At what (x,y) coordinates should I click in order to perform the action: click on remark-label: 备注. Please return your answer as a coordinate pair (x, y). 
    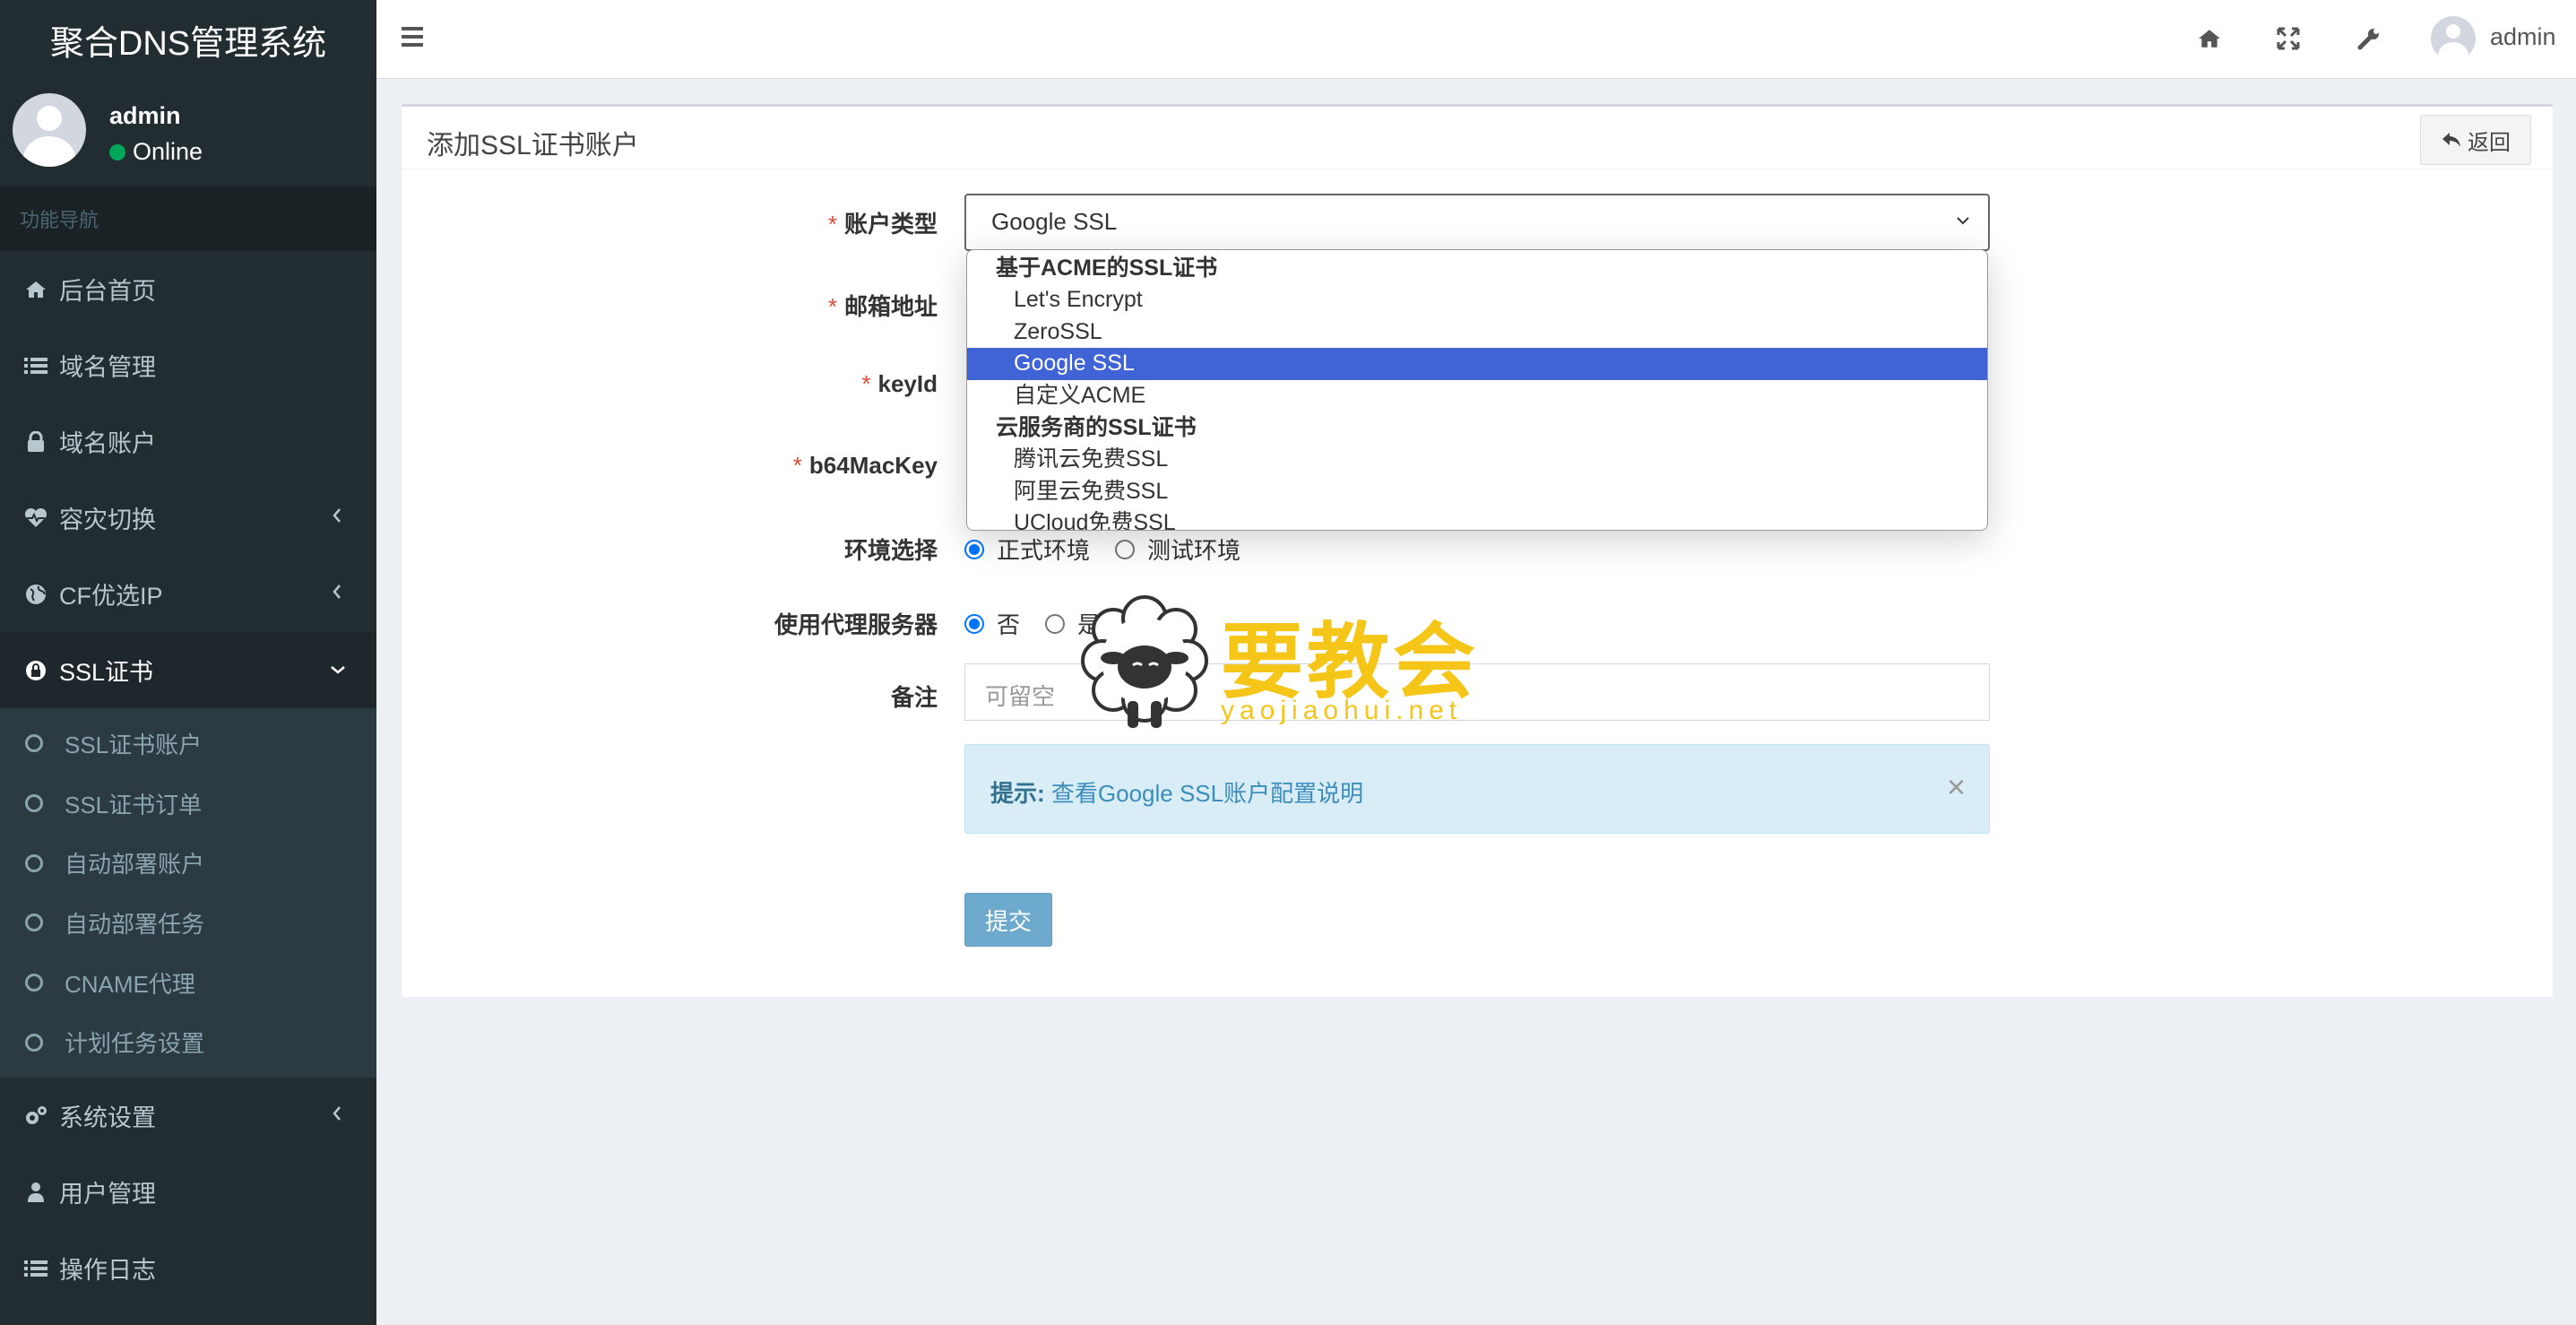
    Looking at the image, I should click on (914, 697).